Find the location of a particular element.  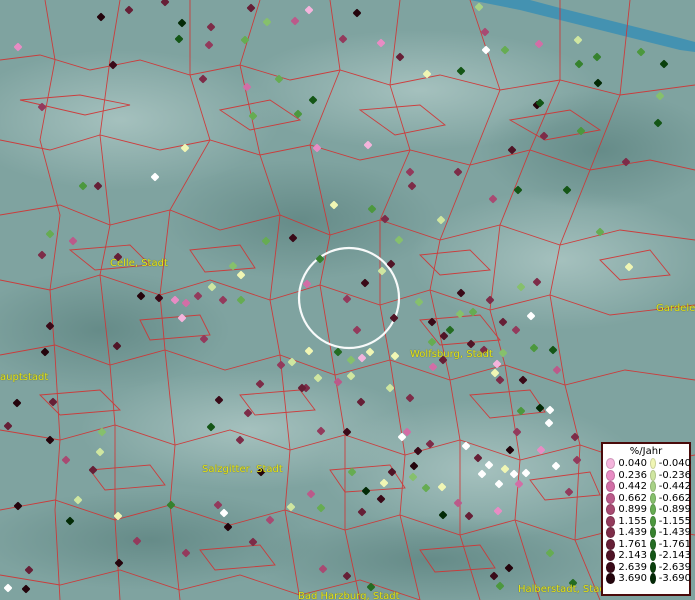

legend-entry-negative: -1.439 is located at coordinates (669, 533).